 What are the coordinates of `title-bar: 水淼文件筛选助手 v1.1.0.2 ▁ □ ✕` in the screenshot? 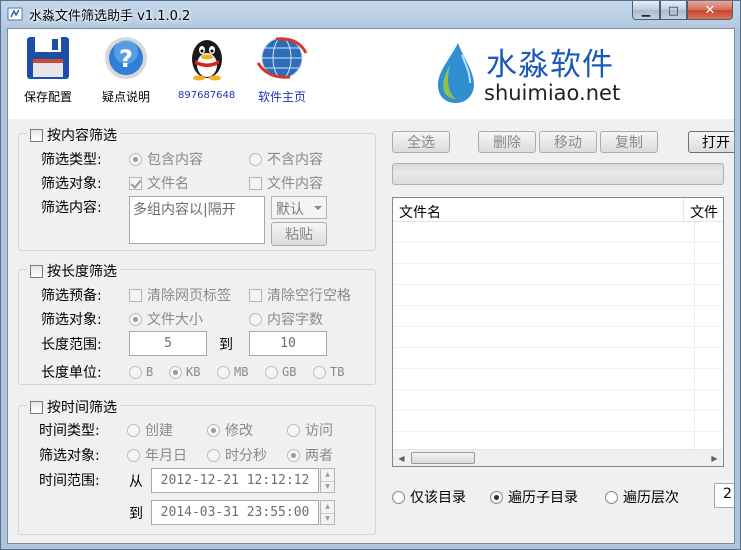 It's located at (370, 14).